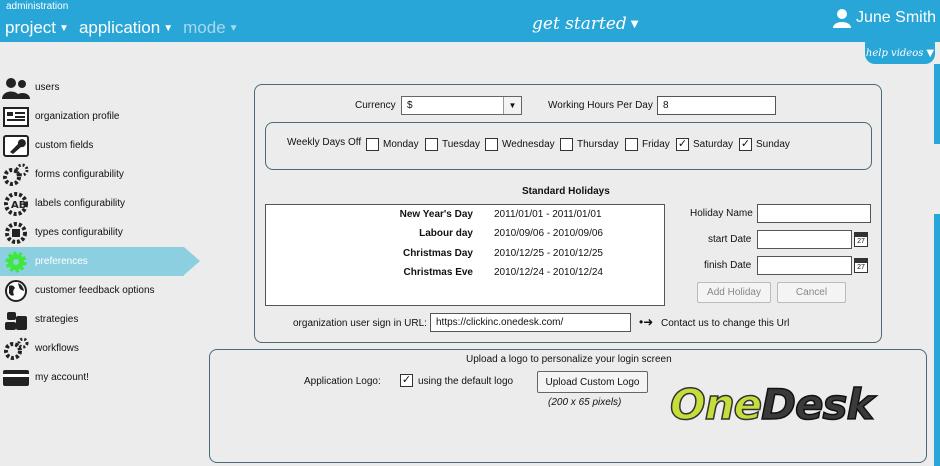 Image resolution: width=940 pixels, height=466 pixels. Describe the element at coordinates (548, 272) in the screenshot. I see `holiday-dates: 2010/12/24 - 2010/12/24` at that location.